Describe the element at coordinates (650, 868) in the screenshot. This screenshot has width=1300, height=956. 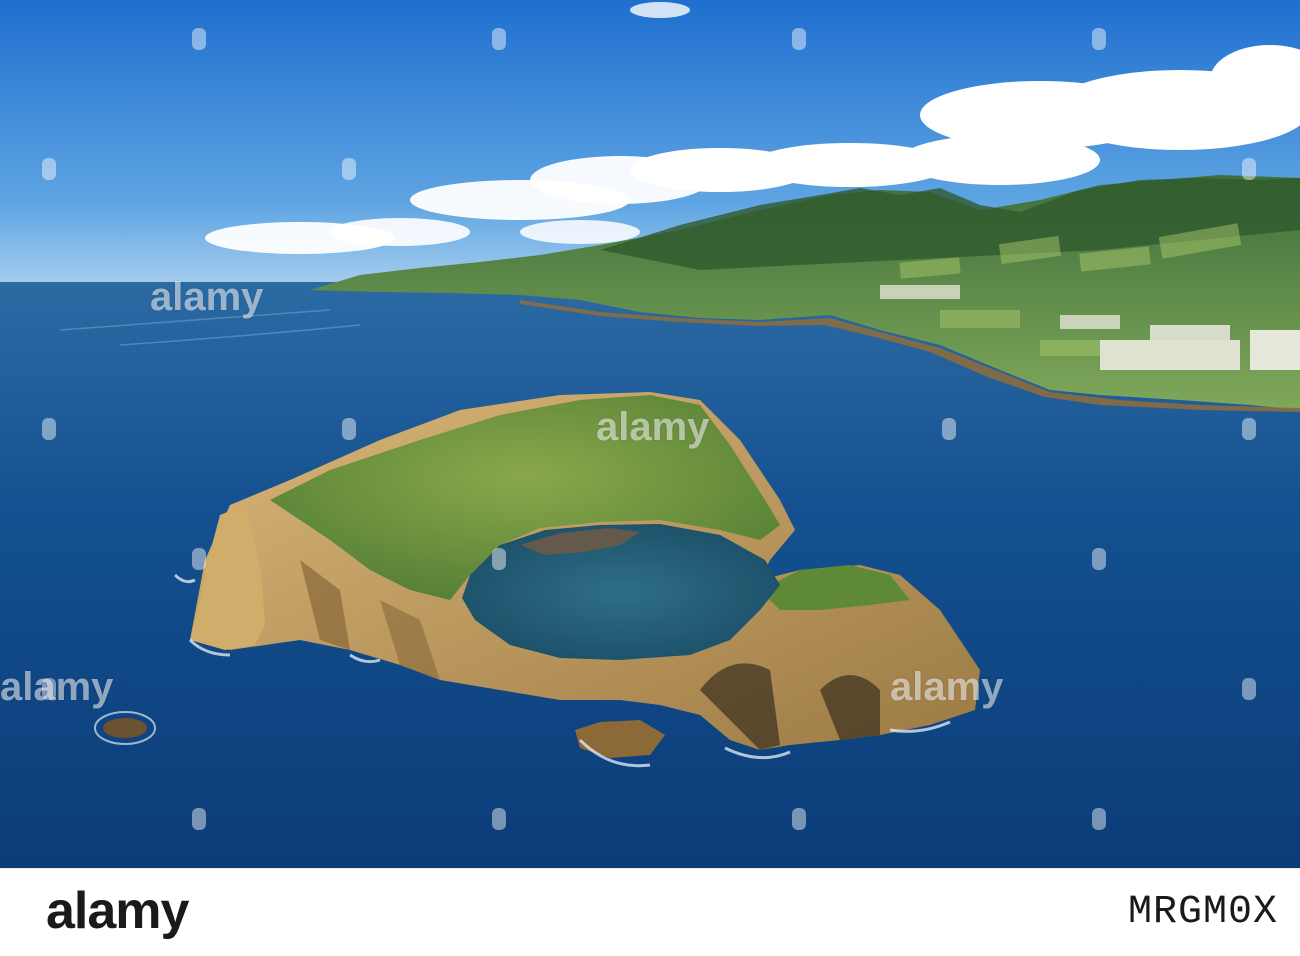
I see `footer-divider` at that location.